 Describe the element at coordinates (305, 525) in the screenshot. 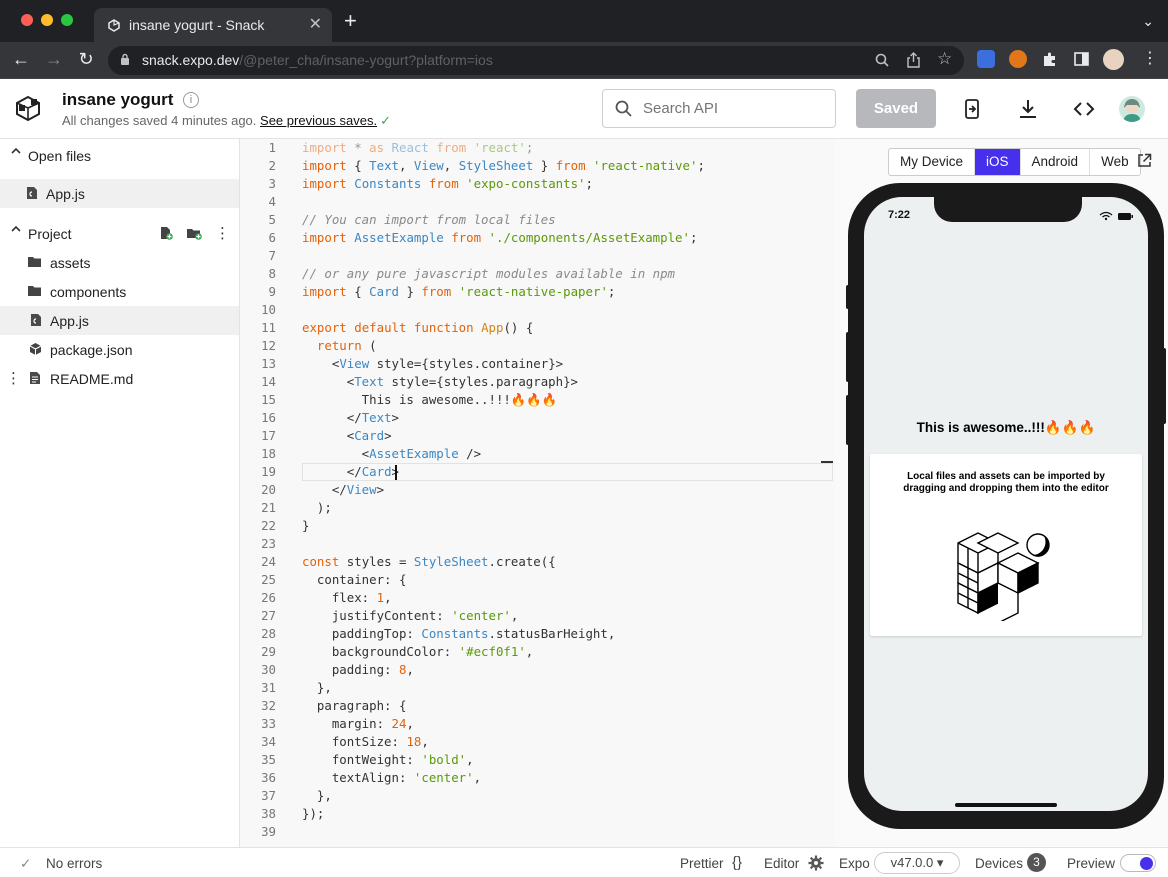

I see `code-line: }` at that location.